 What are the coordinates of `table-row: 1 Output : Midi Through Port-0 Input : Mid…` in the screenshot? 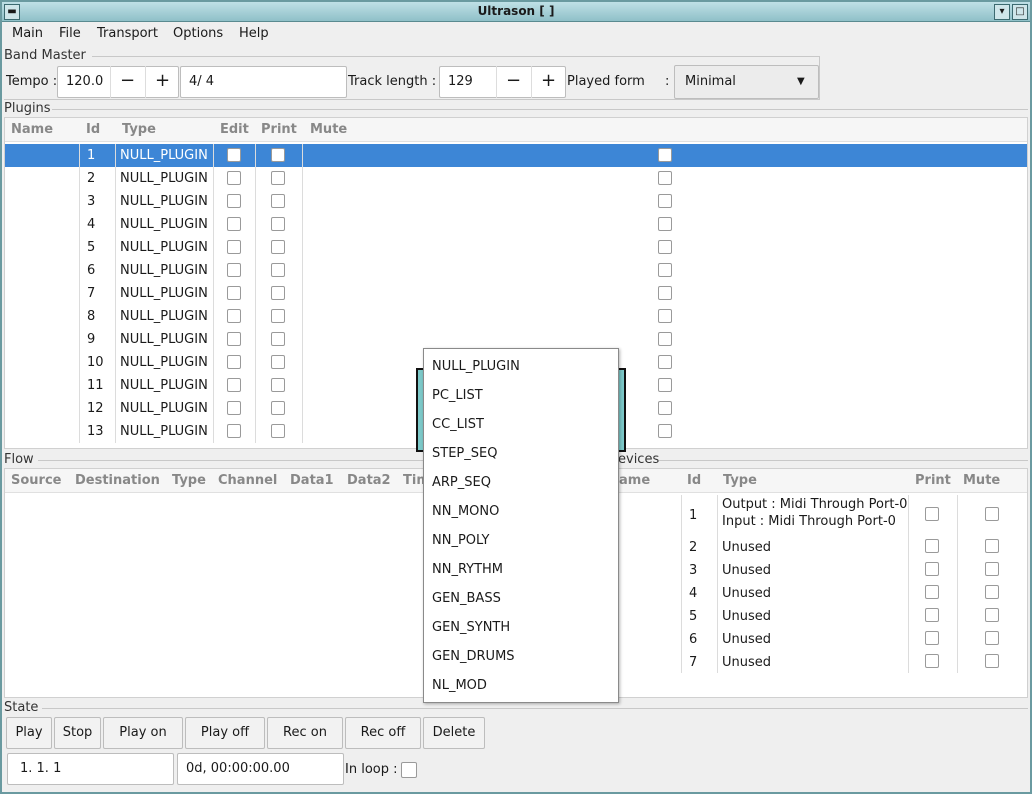 It's located at (821, 515).